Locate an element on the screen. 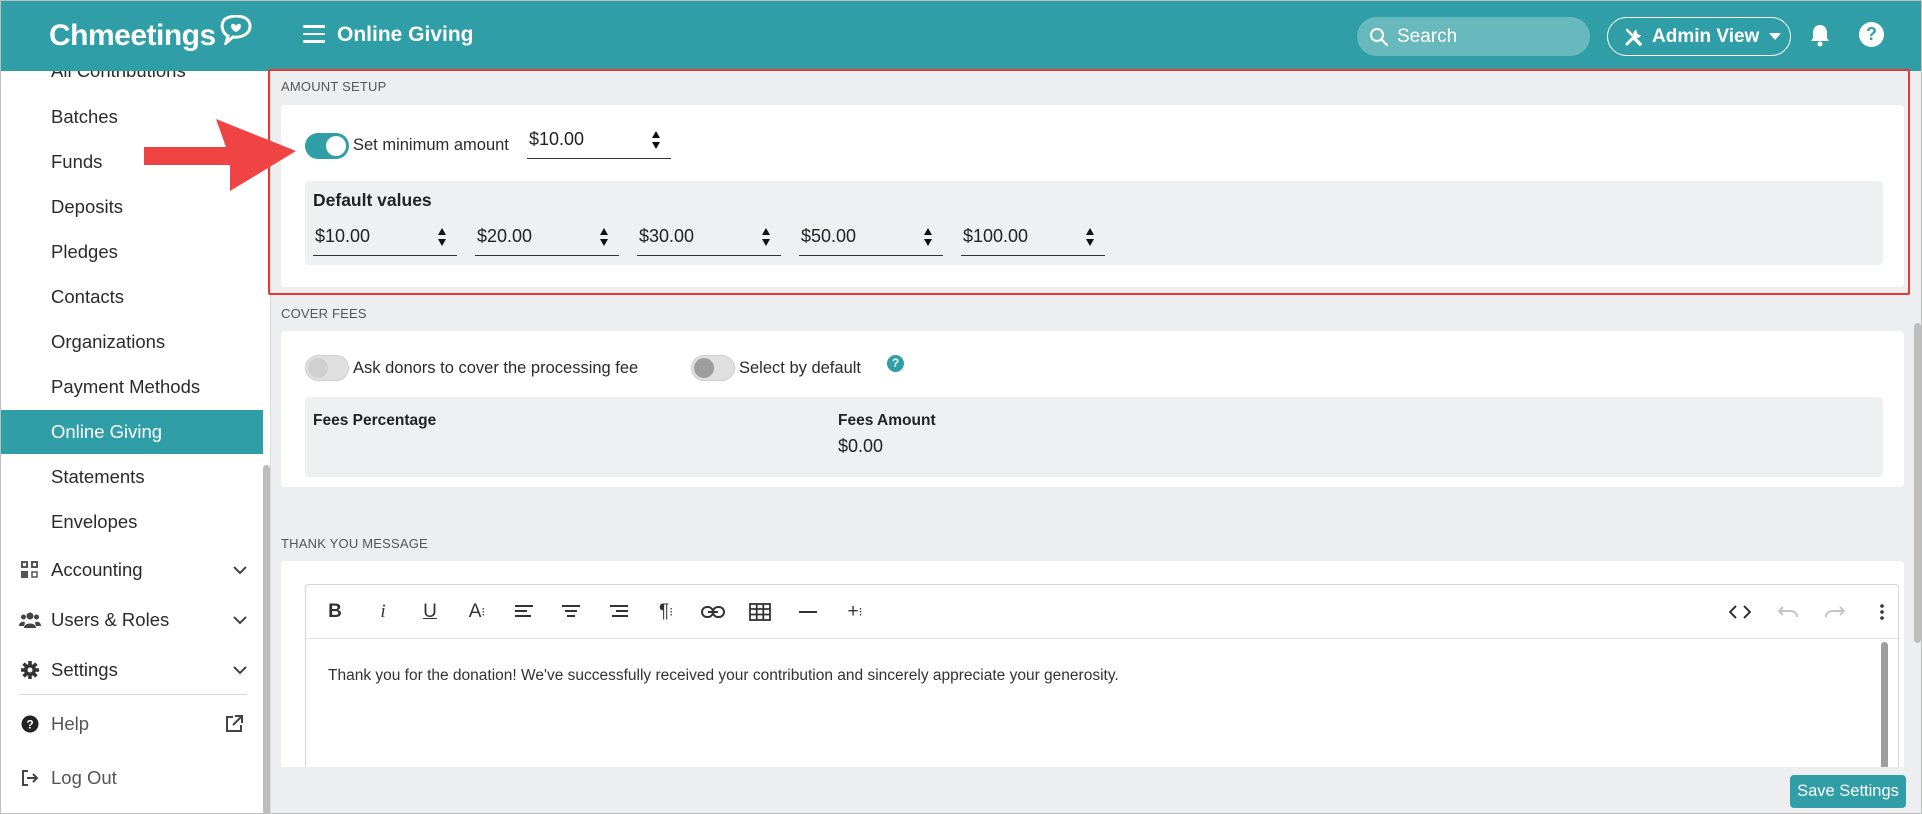  sidebar-group-users-roles: Users & Roles is located at coordinates (132, 620).